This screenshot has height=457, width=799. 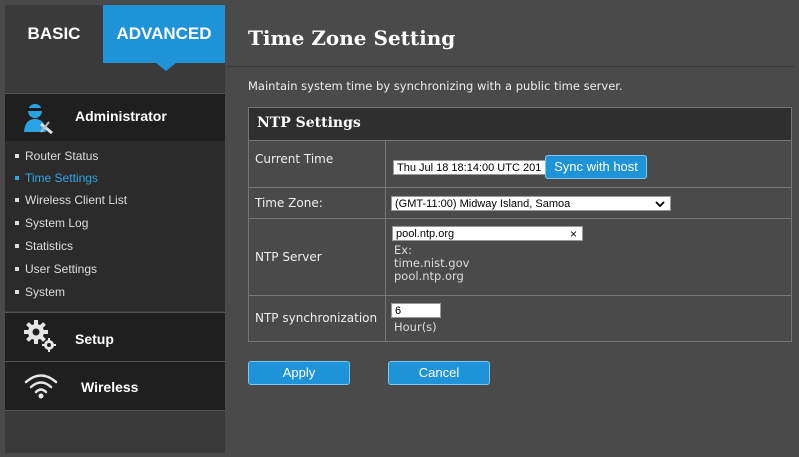 What do you see at coordinates (289, 203) in the screenshot?
I see `time-zone-label: Time Zone:` at bounding box center [289, 203].